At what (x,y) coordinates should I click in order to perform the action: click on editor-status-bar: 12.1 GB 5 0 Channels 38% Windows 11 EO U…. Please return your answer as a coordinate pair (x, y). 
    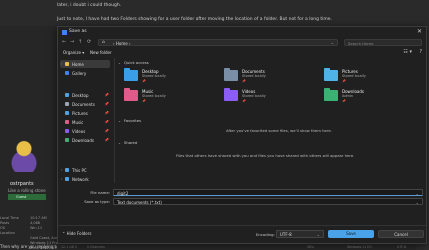
    Looking at the image, I should click on (236, 247).